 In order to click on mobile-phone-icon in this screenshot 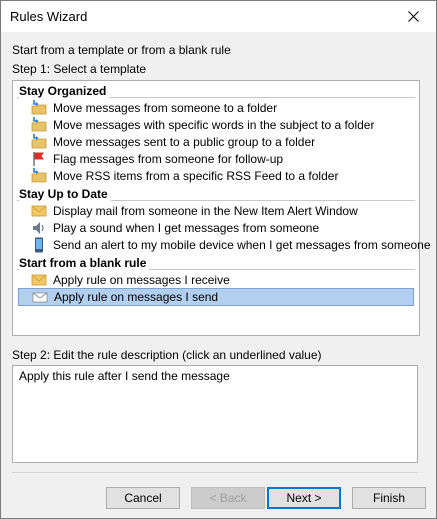, I will do `click(39, 245)`.